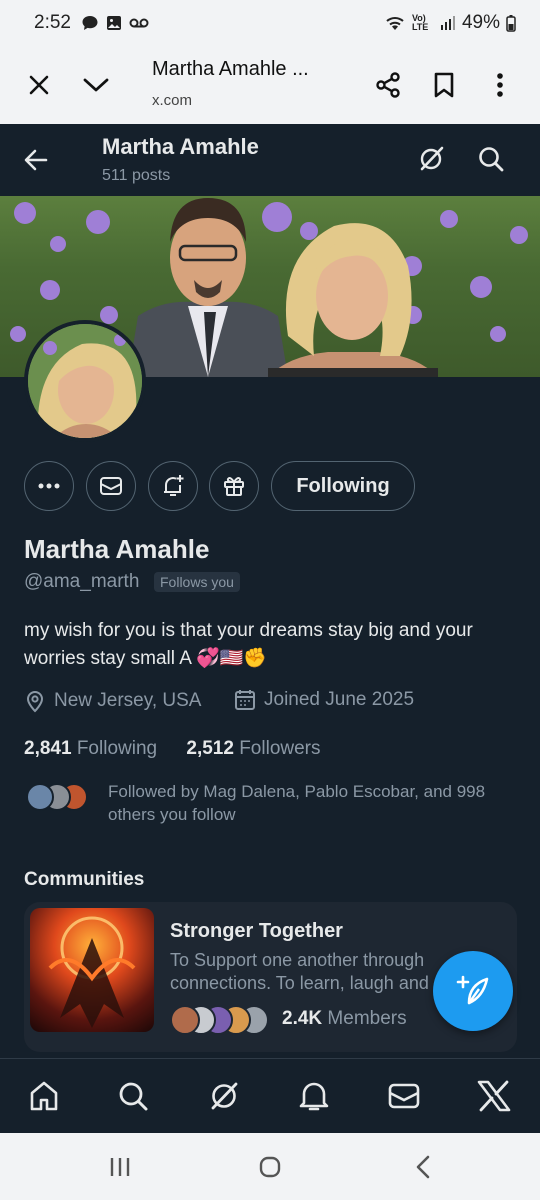 Image resolution: width=540 pixels, height=1200 pixels. Describe the element at coordinates (280, 748) in the screenshot. I see `followers-label: Followers` at that location.